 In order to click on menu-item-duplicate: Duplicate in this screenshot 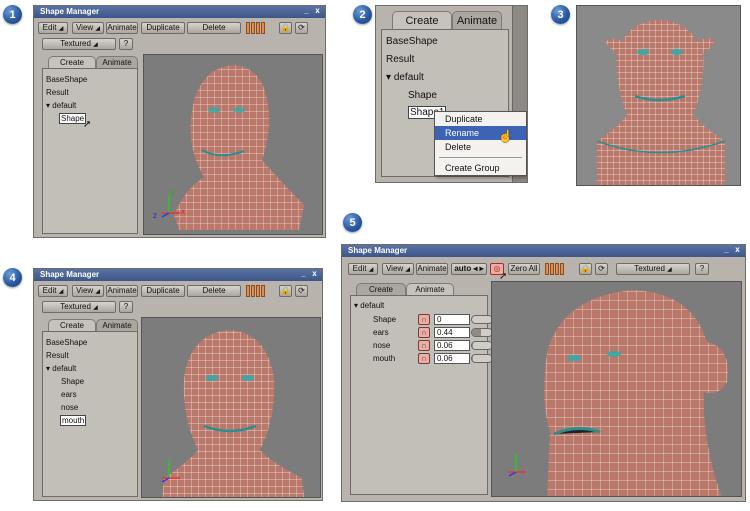, I will do `click(480, 119)`.